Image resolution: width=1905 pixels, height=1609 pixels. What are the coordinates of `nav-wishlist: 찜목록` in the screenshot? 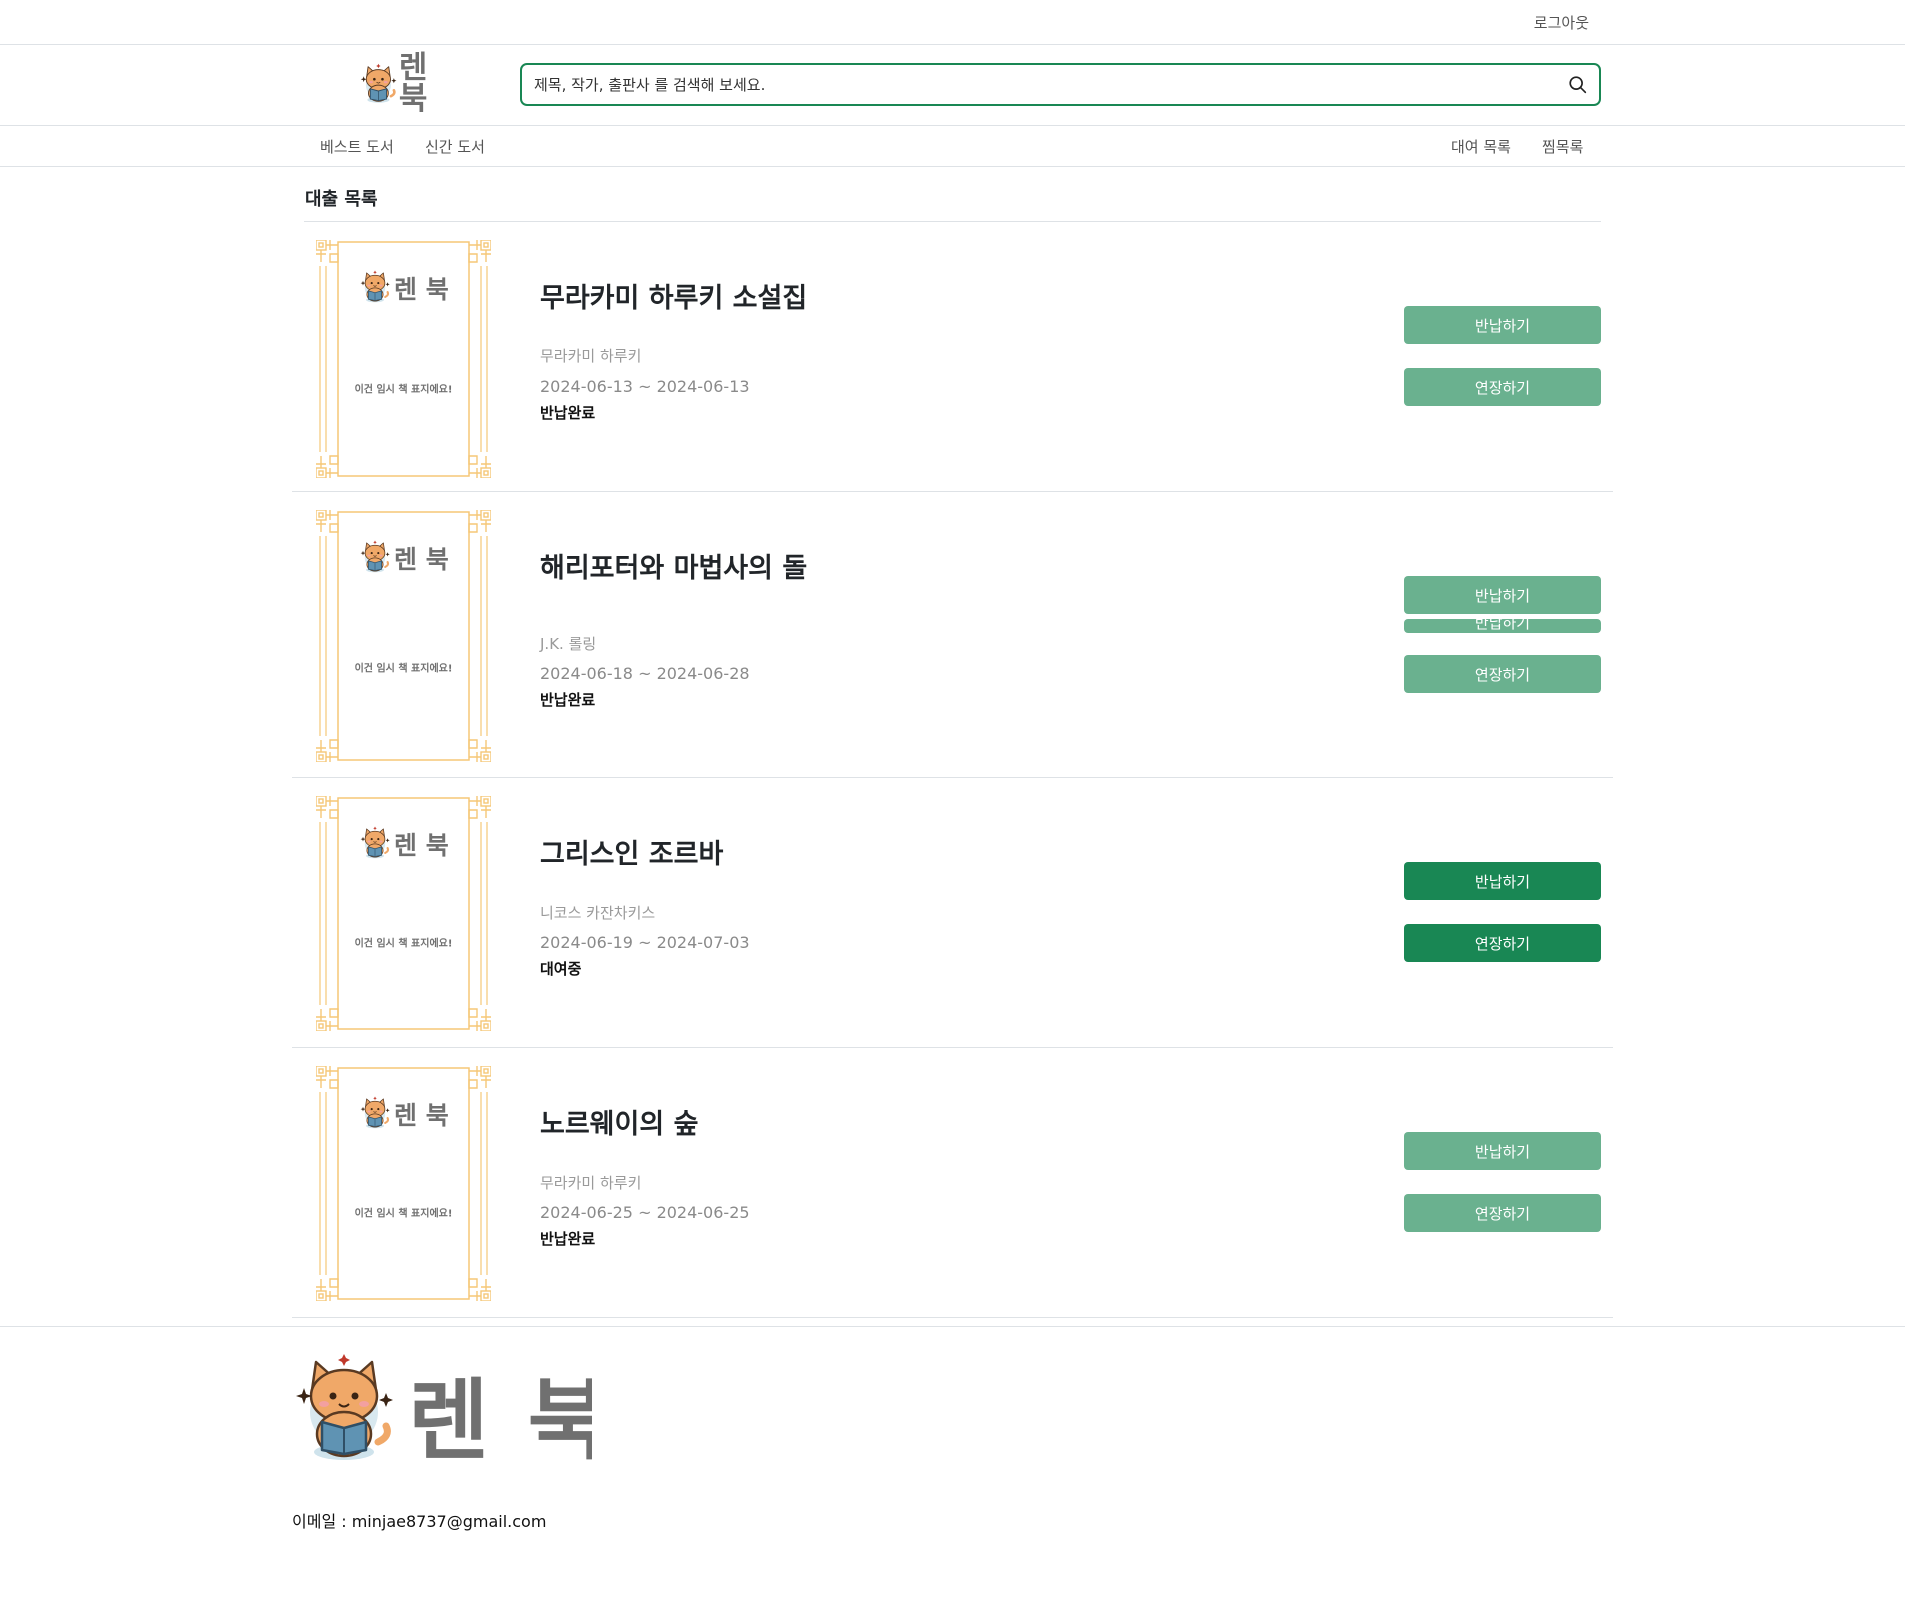 It's located at (1562, 146).